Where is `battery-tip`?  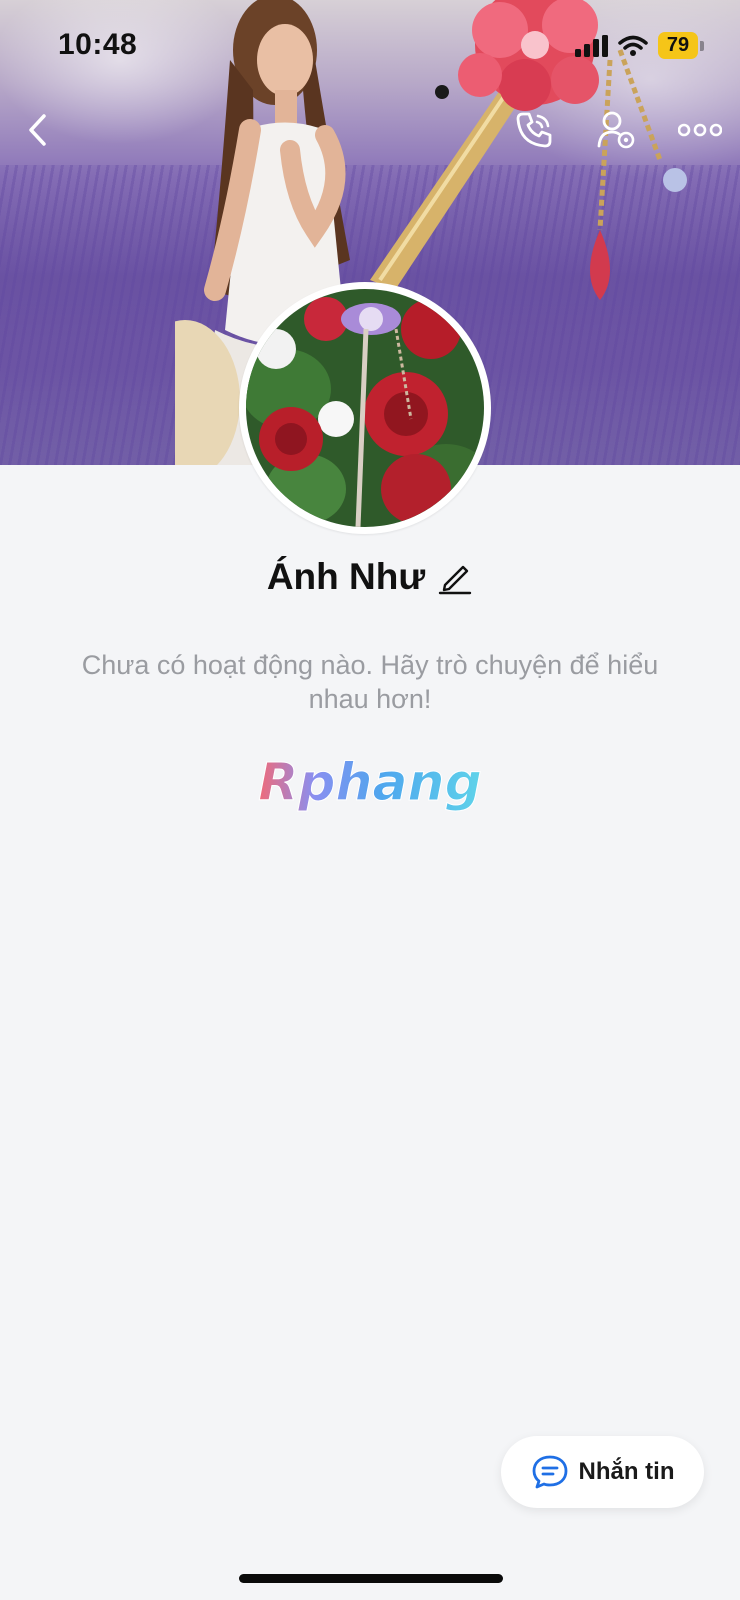 battery-tip is located at coordinates (702, 45).